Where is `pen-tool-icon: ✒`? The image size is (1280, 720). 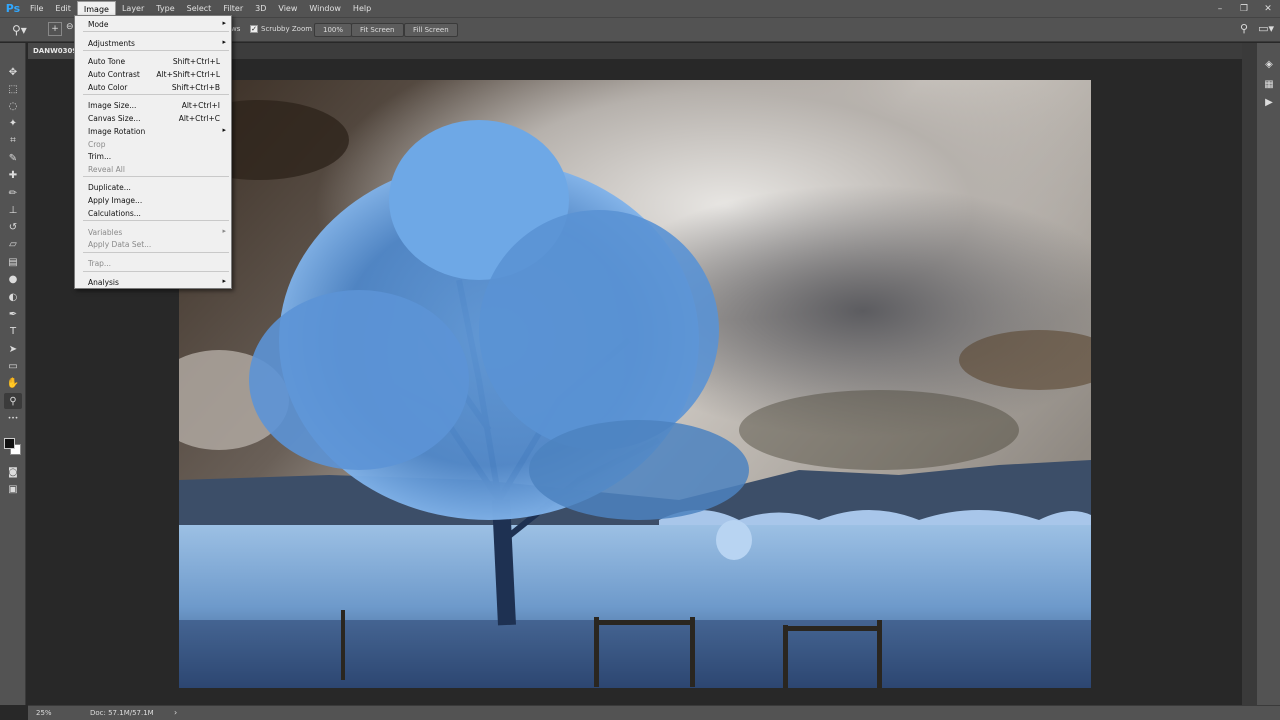
pen-tool-icon: ✒ is located at coordinates (13, 314).